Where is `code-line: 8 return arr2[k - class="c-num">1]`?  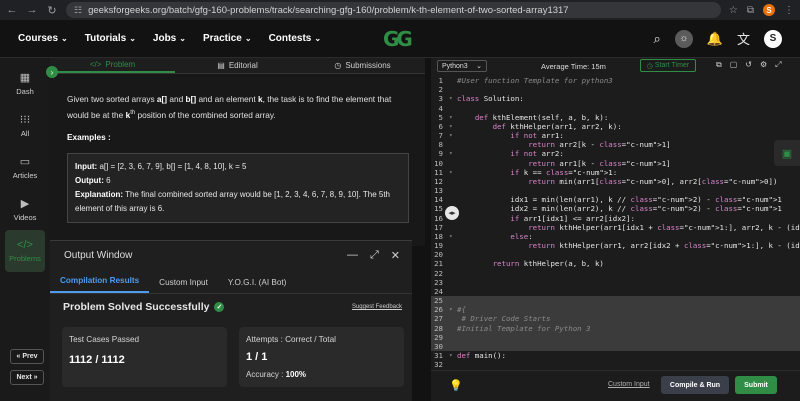
code-line: 8 return arr2[k - class="c-num">1] is located at coordinates (615, 144).